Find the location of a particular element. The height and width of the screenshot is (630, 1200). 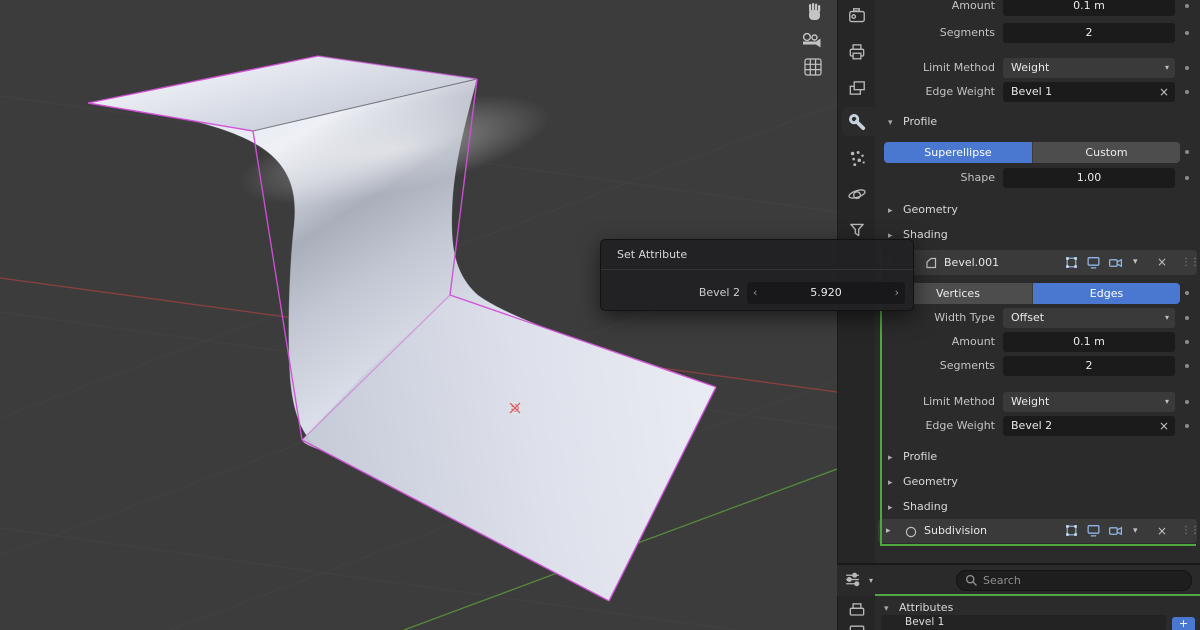

expand-icon: ▸ is located at coordinates (888, 531).